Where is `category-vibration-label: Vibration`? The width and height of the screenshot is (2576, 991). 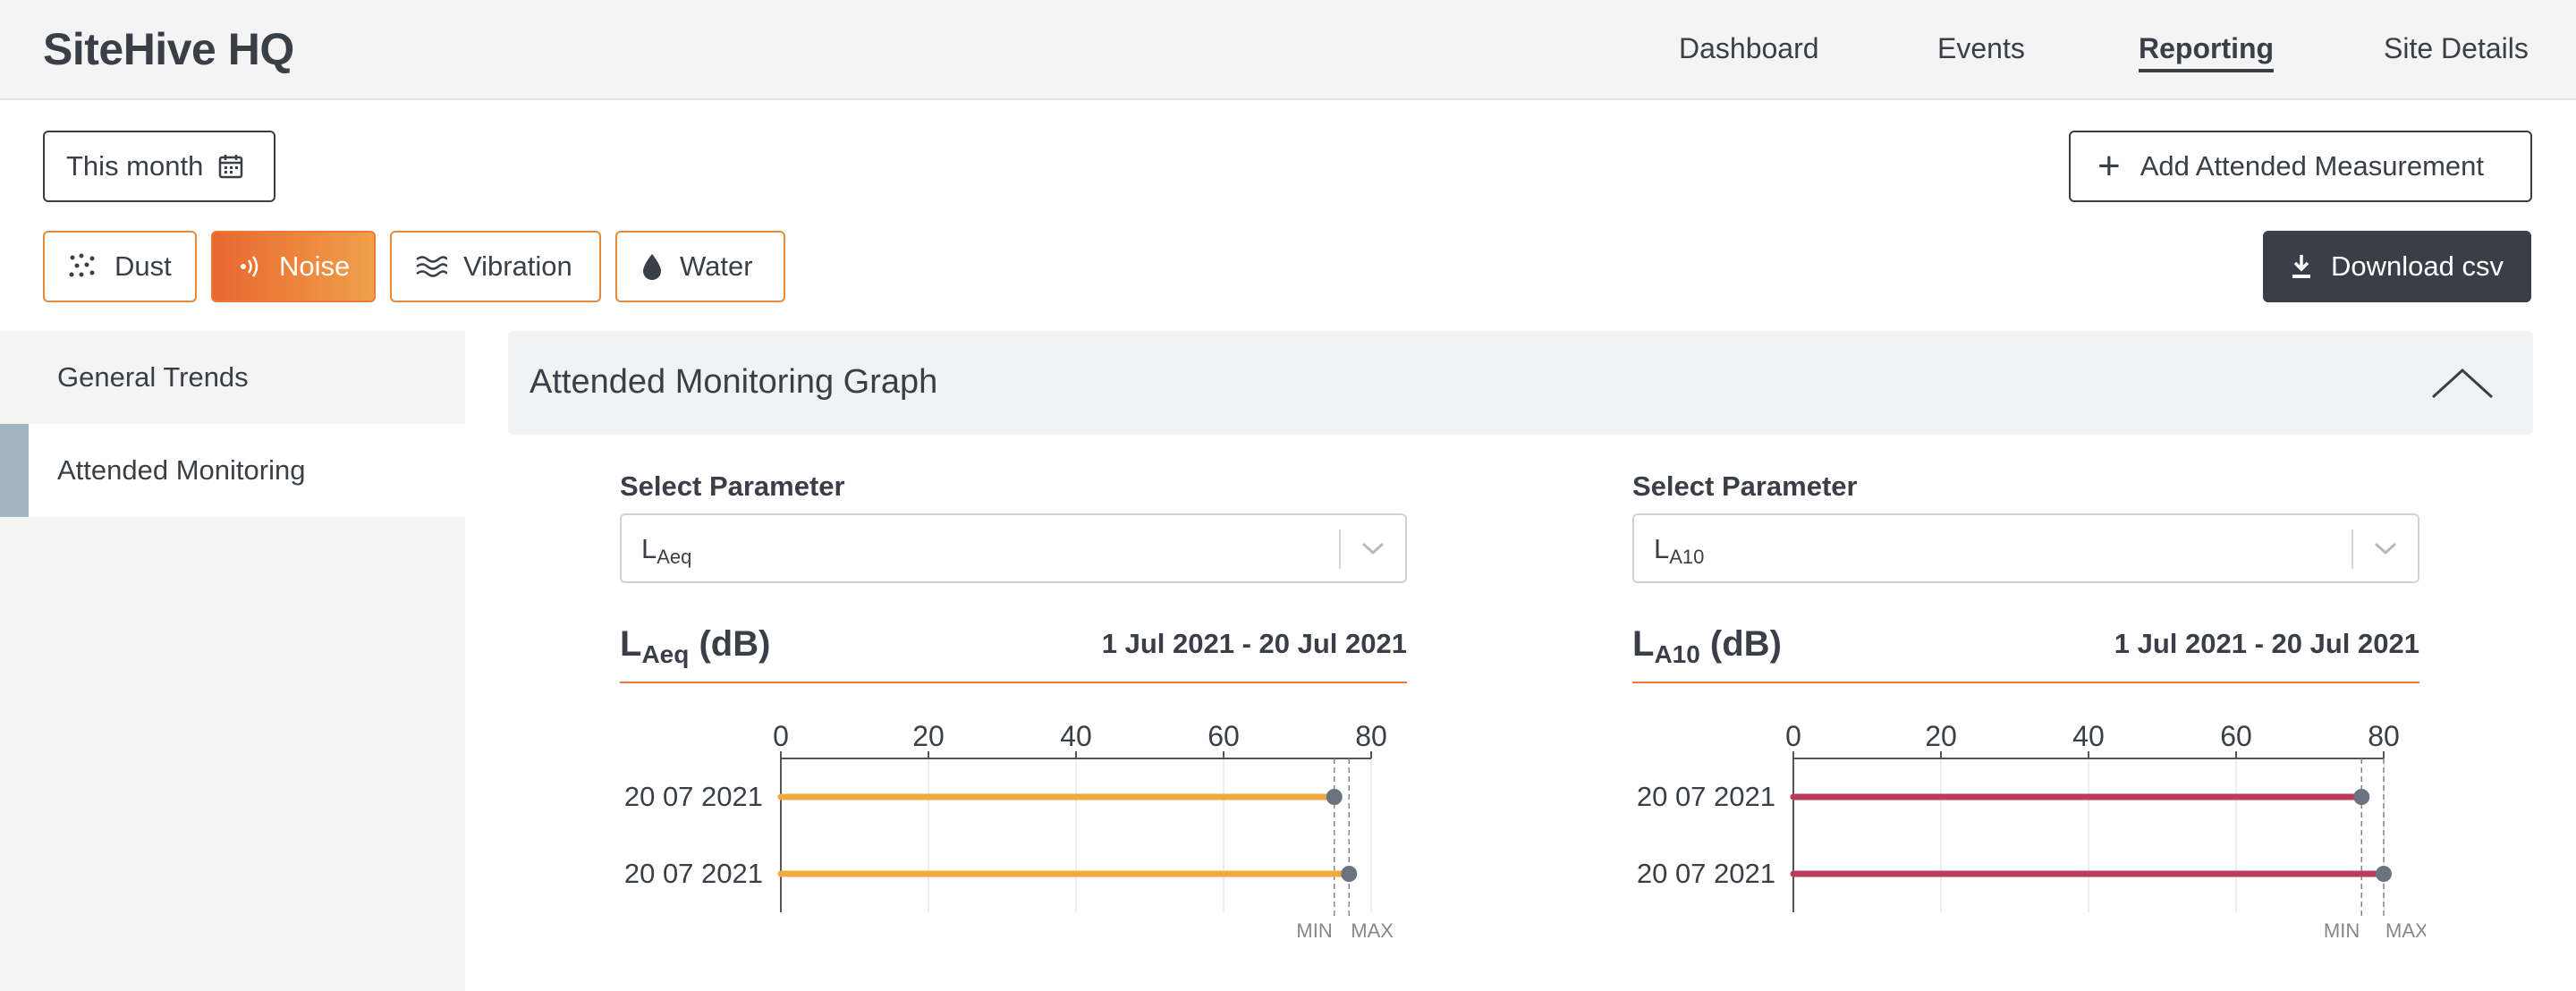 category-vibration-label: Vibration is located at coordinates (517, 266).